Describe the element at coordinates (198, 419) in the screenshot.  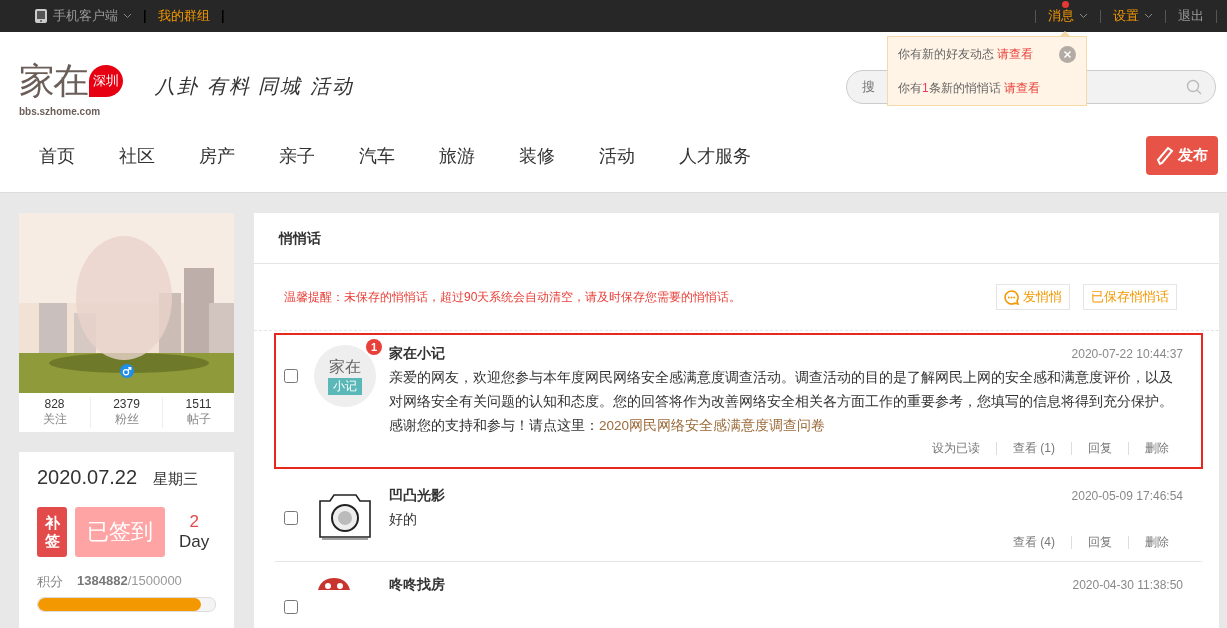
I see `stat-label: 帖子` at that location.